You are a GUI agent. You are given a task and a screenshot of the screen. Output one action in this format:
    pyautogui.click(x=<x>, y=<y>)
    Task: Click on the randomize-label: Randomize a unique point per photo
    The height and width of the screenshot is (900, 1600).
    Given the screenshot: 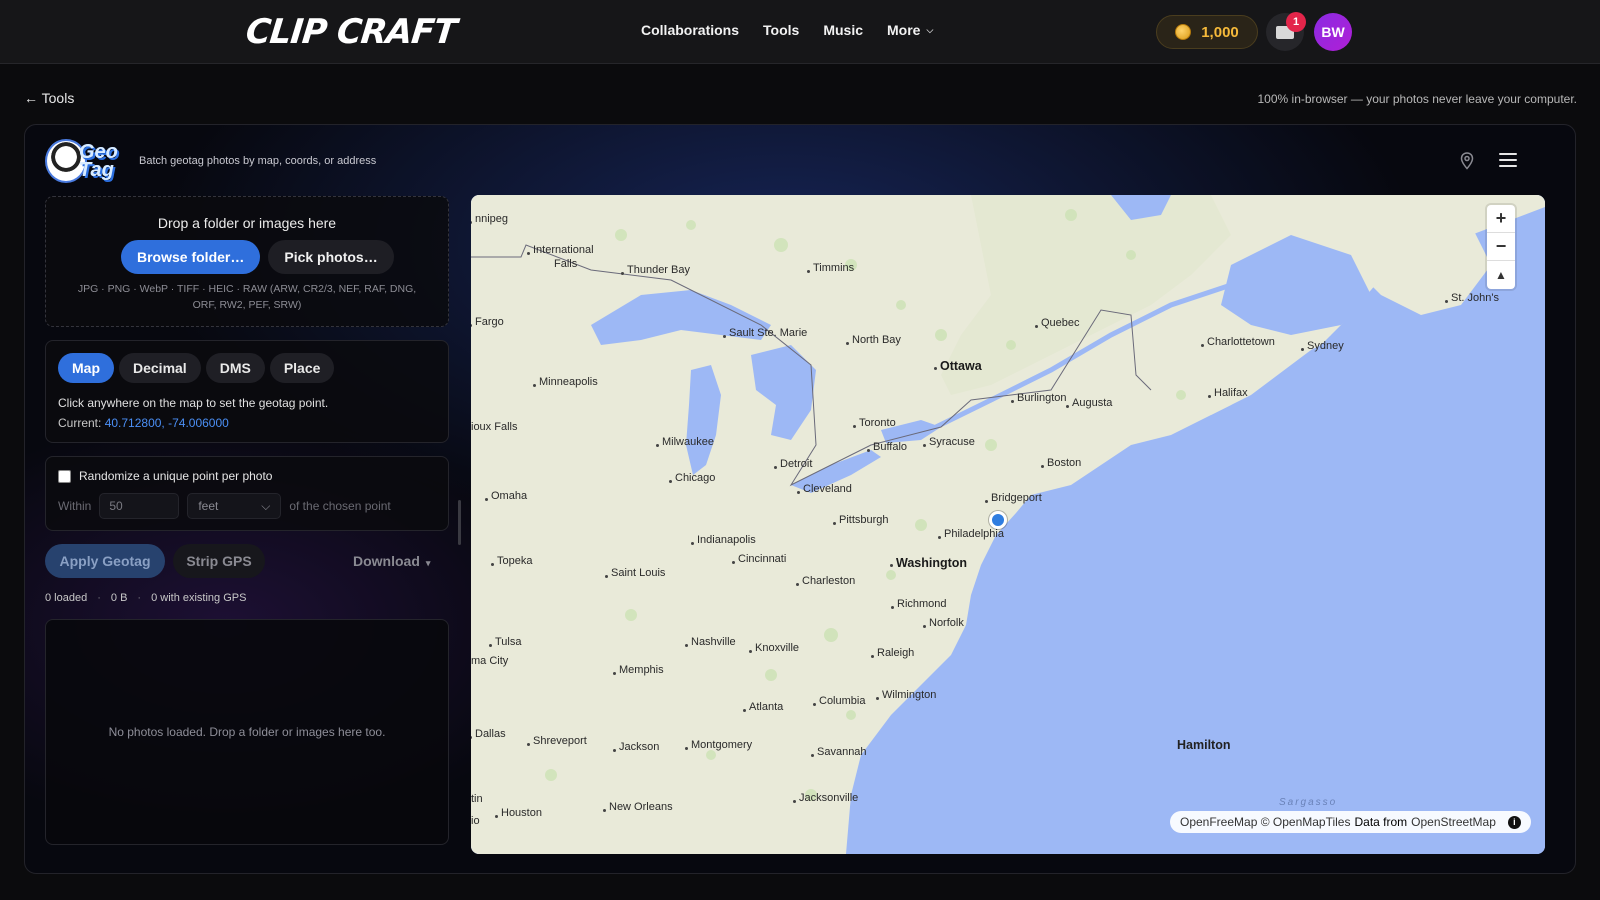 What is the action you would take?
    pyautogui.click(x=176, y=476)
    